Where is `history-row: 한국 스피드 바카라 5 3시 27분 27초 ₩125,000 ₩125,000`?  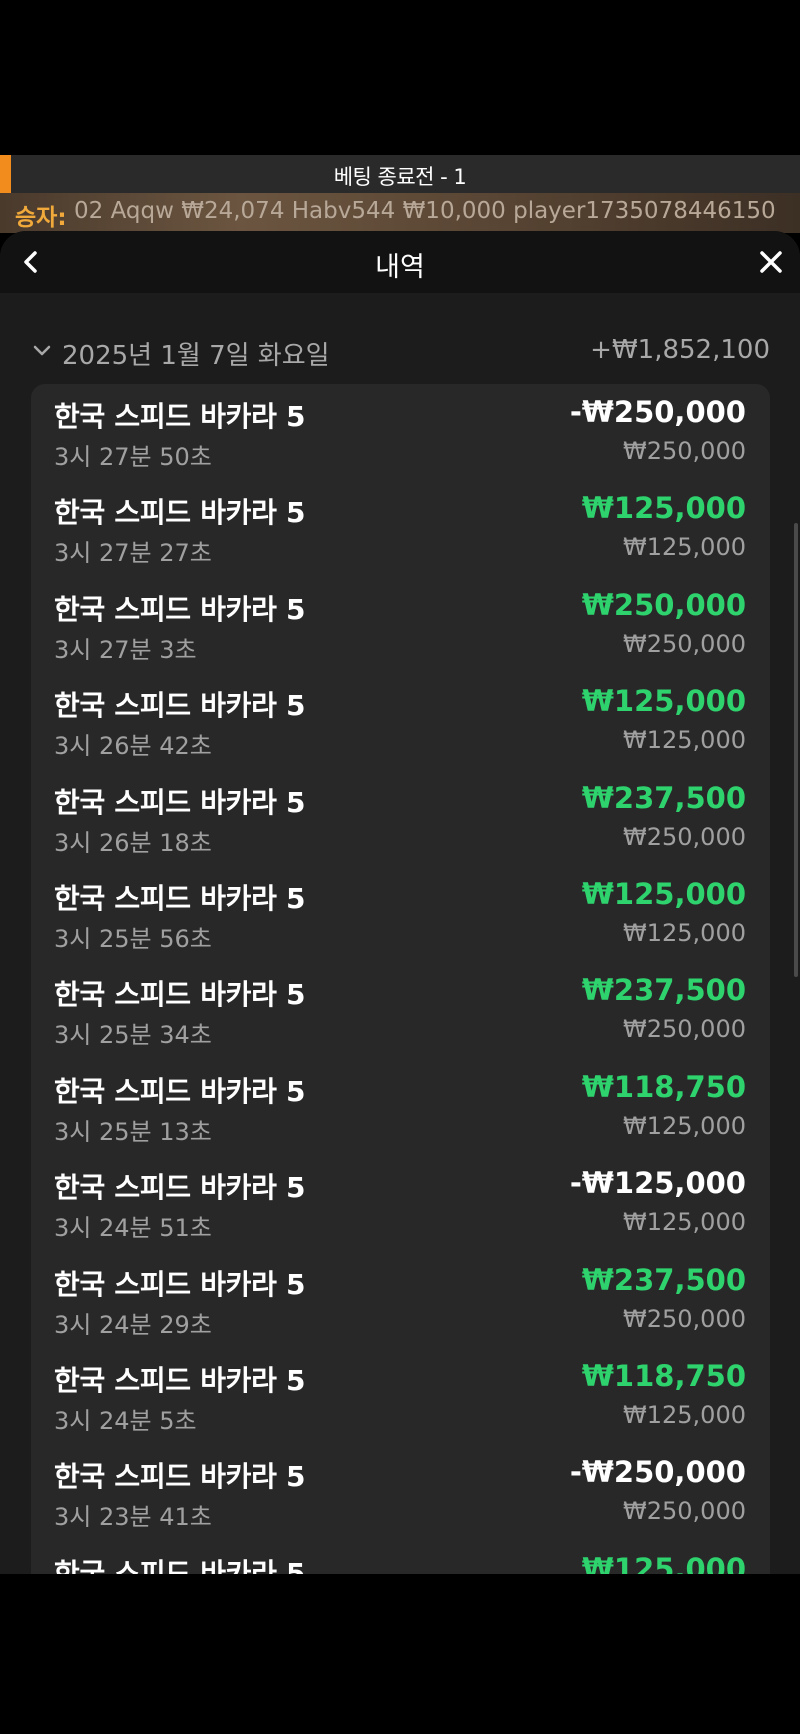
history-row: 한국 스피드 바카라 5 3시 27분 27초 ₩125,000 ₩125,000 is located at coordinates (400, 528).